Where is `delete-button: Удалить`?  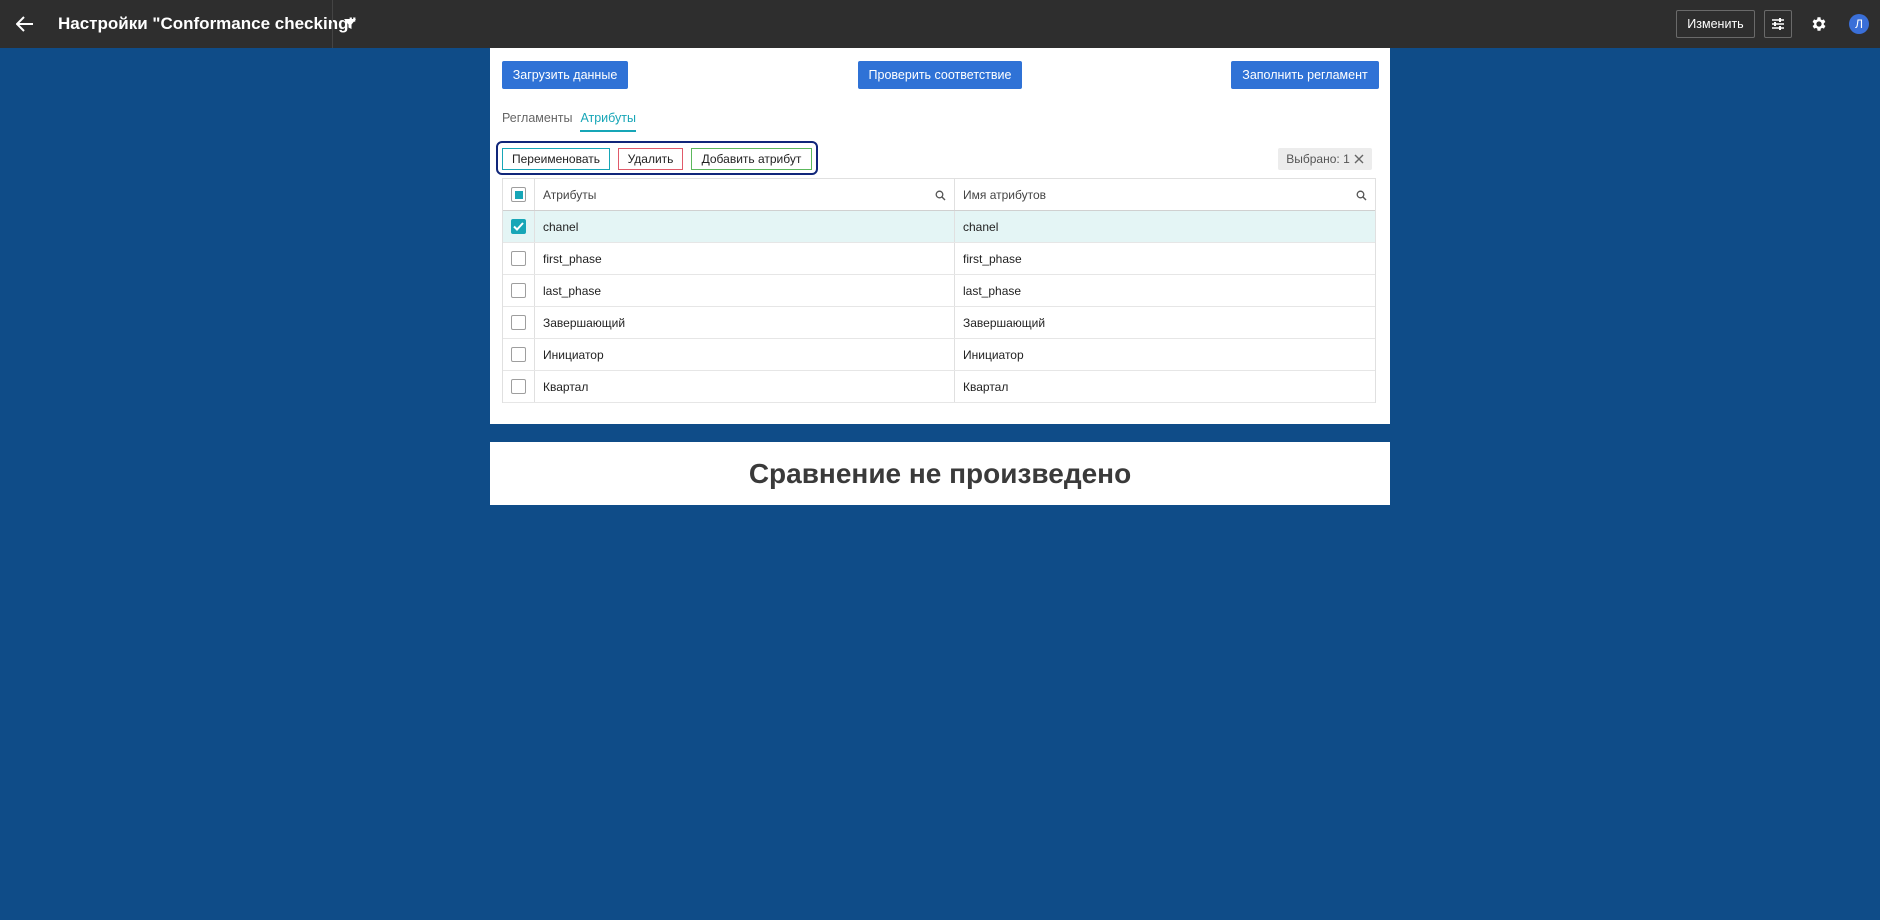
delete-button: Удалить is located at coordinates (650, 159).